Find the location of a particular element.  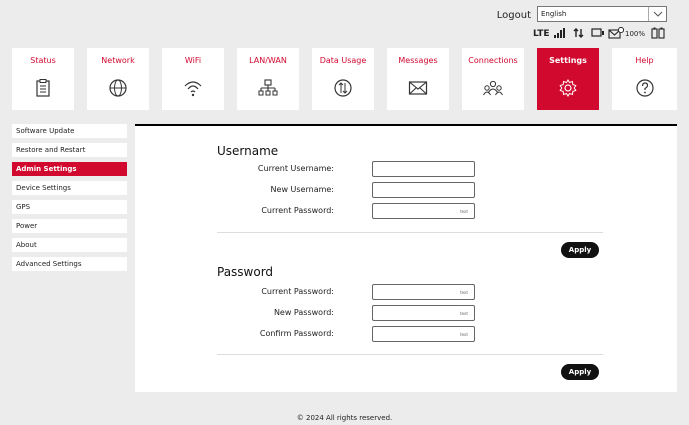

nav-item-settings: Settings is located at coordinates (568, 79).